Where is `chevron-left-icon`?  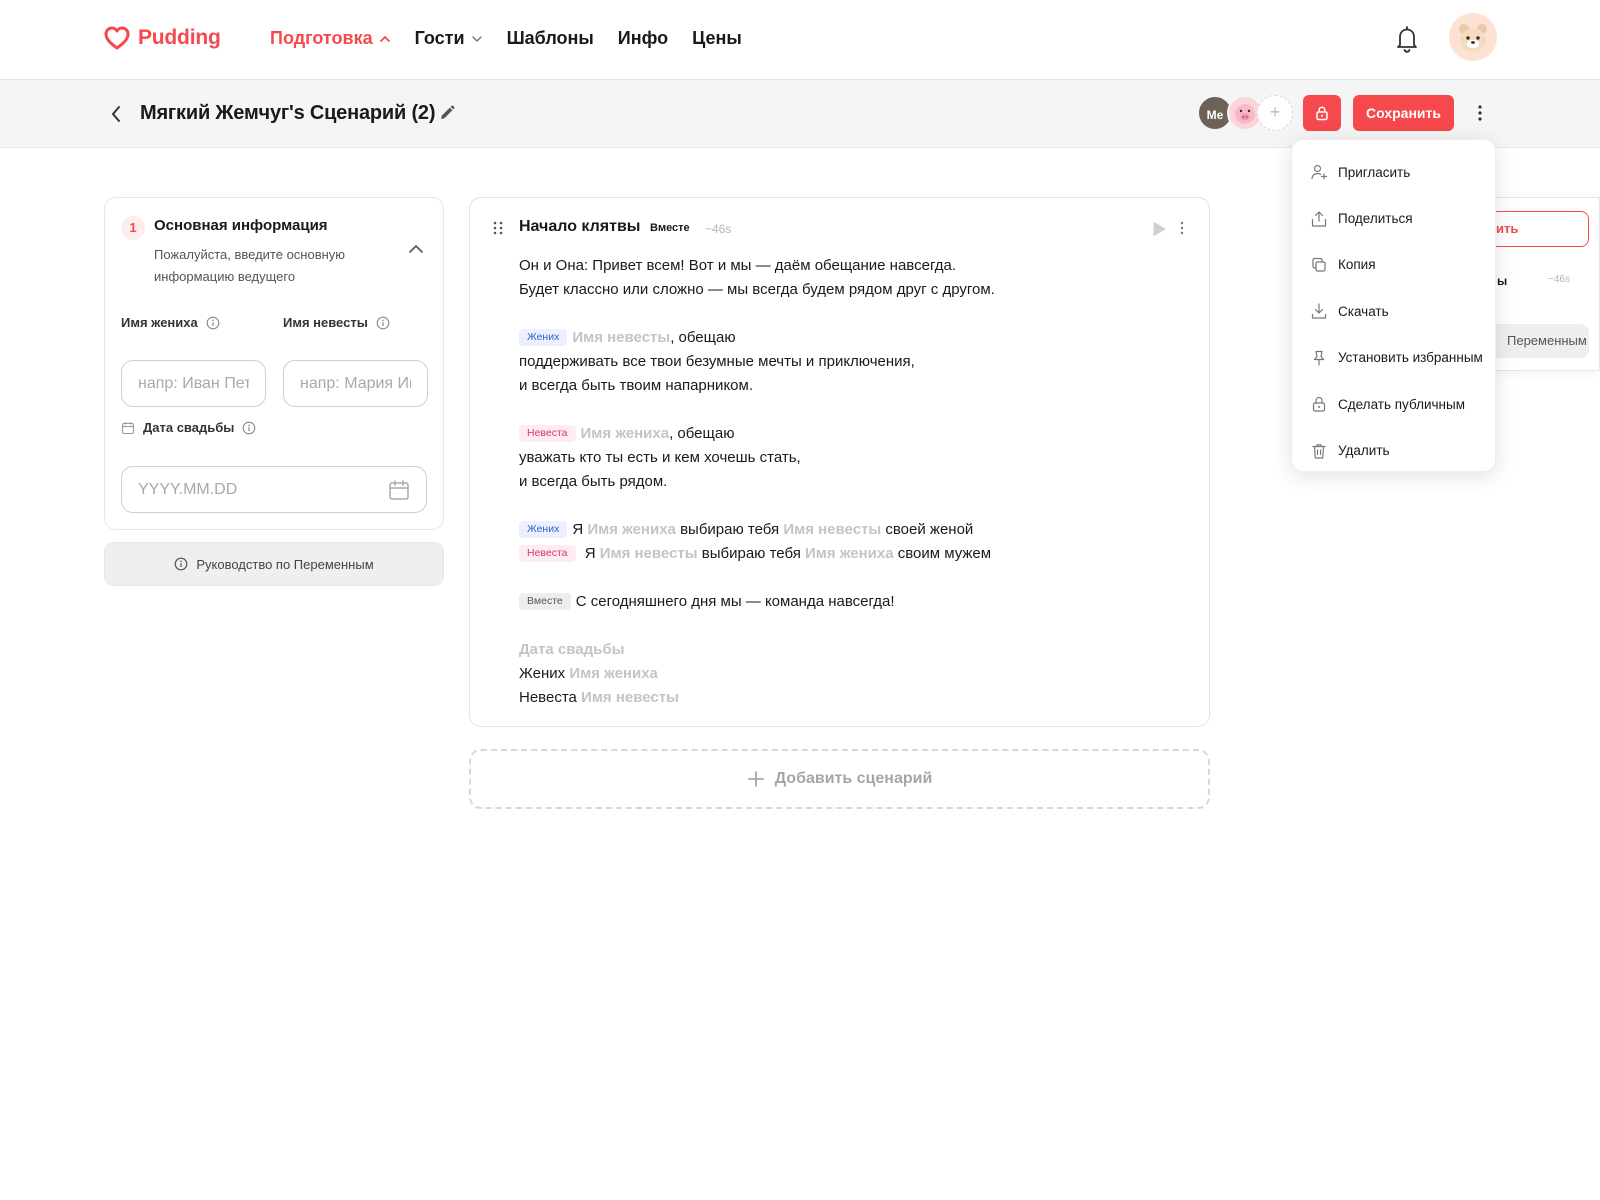 chevron-left-icon is located at coordinates (116, 114).